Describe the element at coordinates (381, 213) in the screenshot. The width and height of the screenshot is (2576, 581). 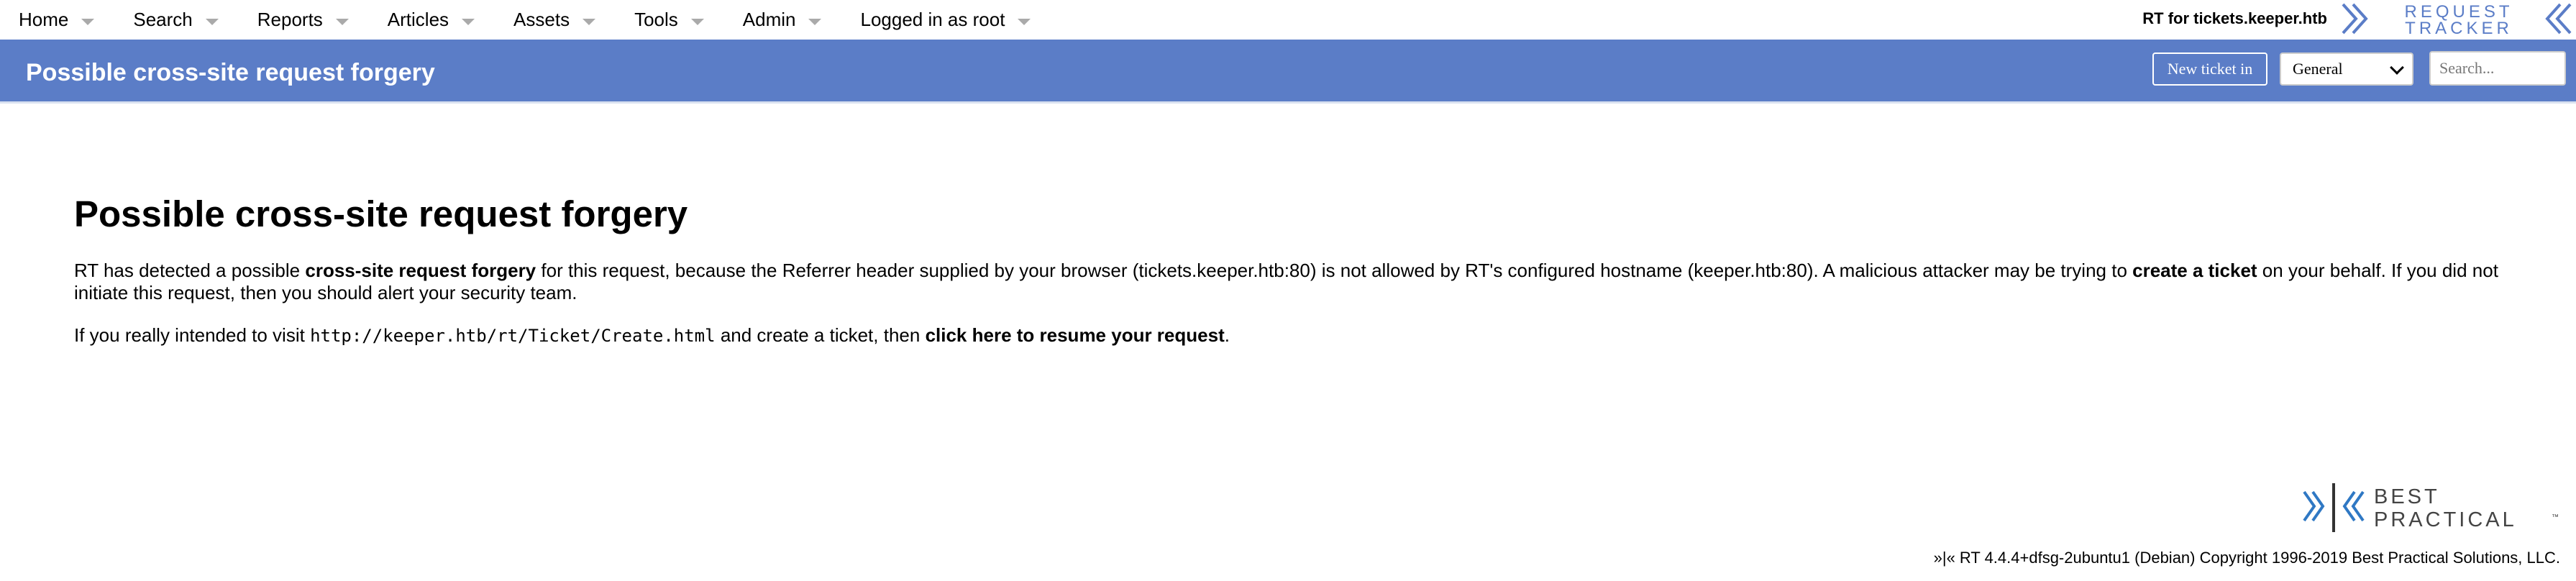
I see `error-heading: Possible cross-site request forgery` at that location.